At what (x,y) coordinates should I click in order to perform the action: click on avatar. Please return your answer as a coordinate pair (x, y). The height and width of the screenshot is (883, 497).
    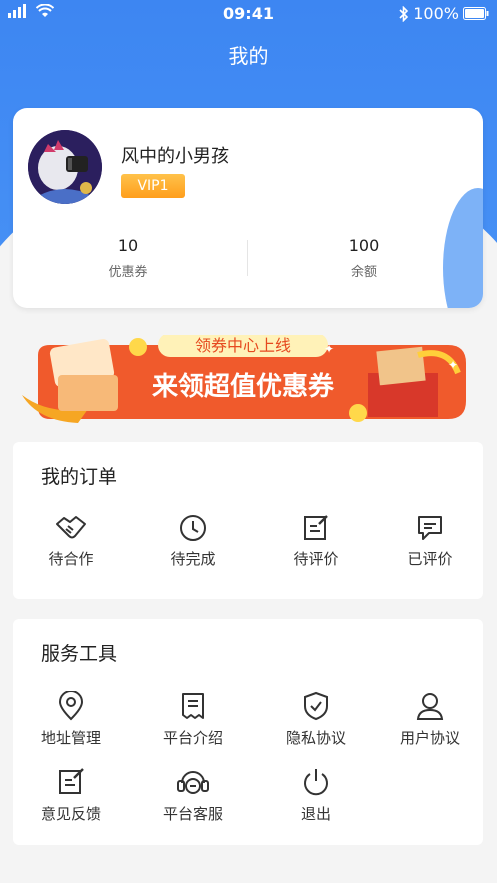
    Looking at the image, I should click on (65, 167).